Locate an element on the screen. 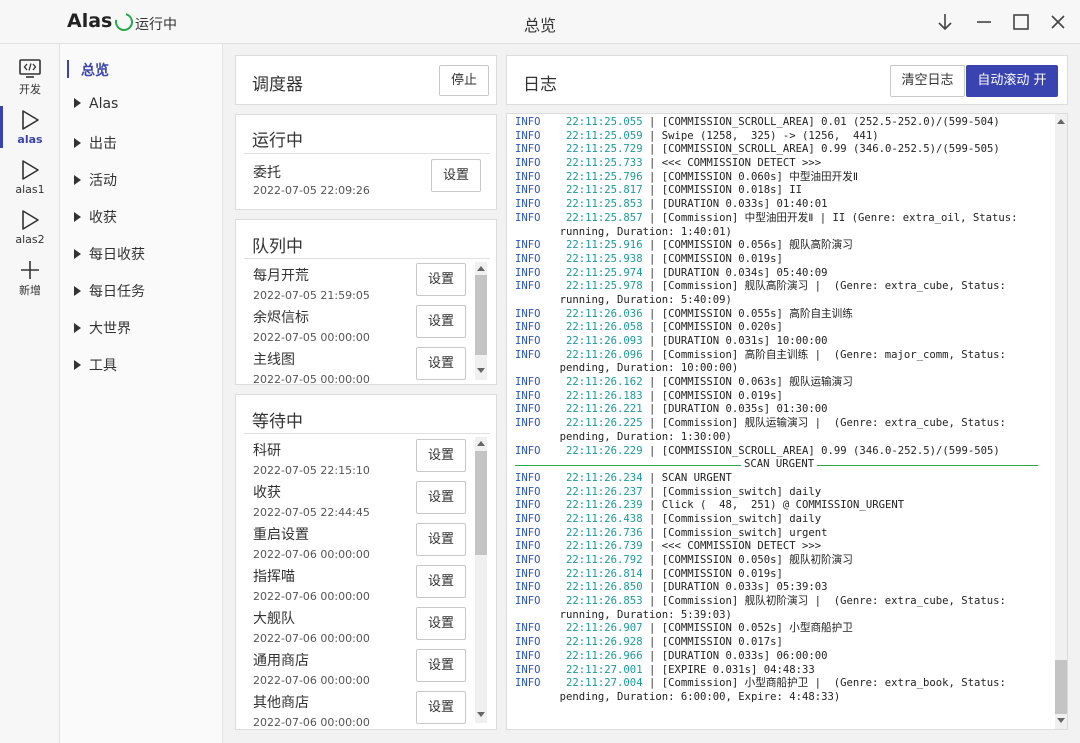 The width and height of the screenshot is (1080, 743). rail-item-alas2: alas2 is located at coordinates (30, 233).